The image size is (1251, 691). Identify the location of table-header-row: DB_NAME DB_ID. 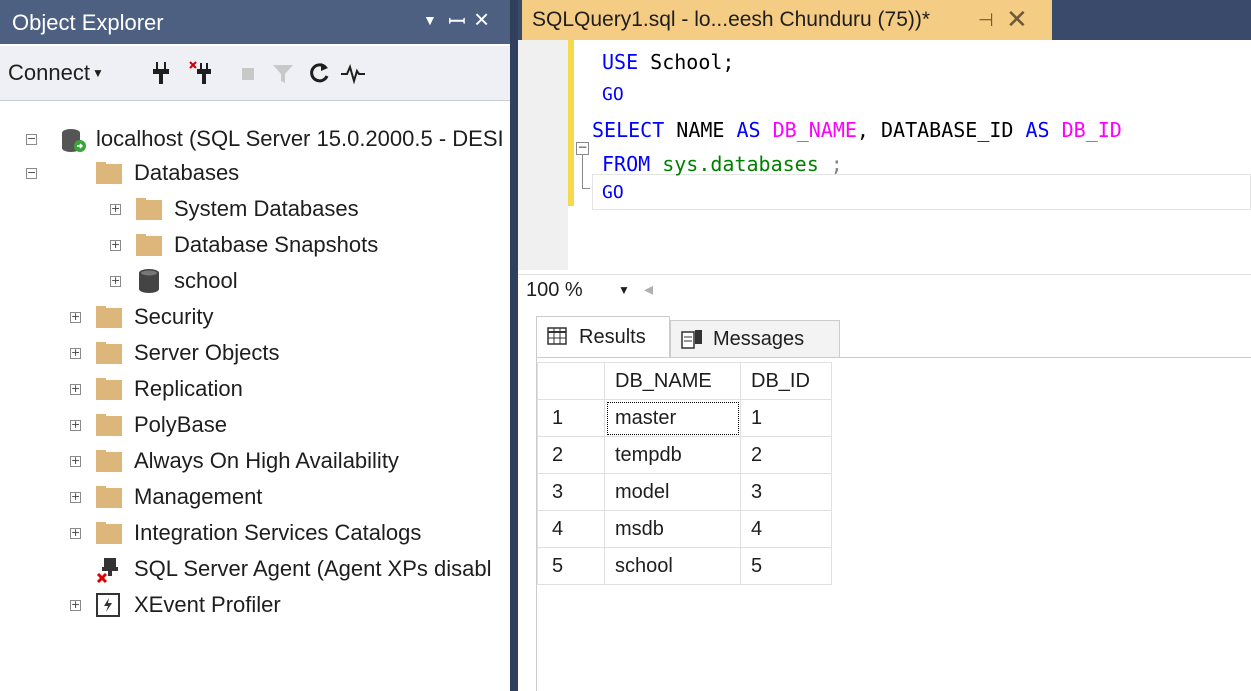
(684, 381).